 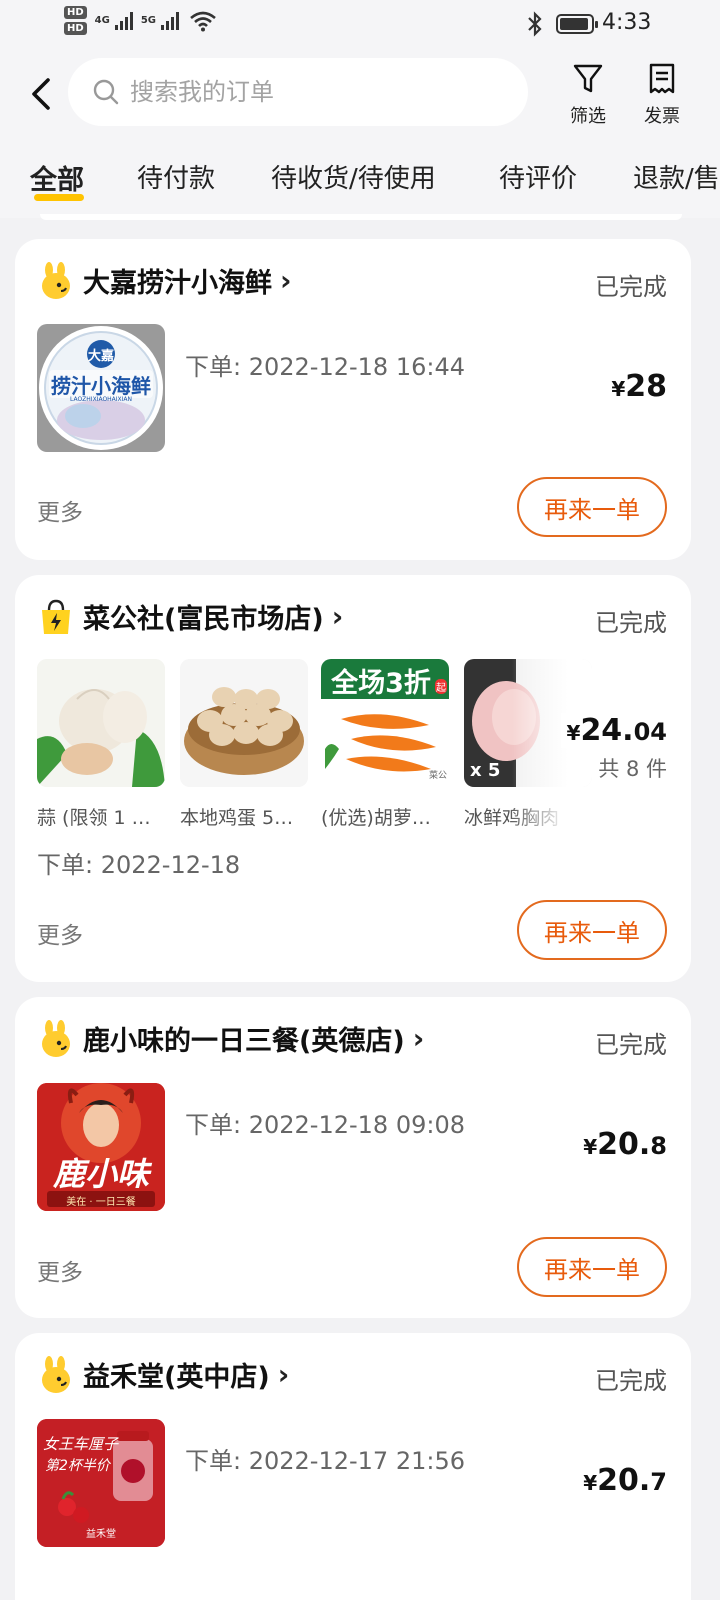 I want to click on logo-text-top: 大嘉, so click(x=100, y=356).